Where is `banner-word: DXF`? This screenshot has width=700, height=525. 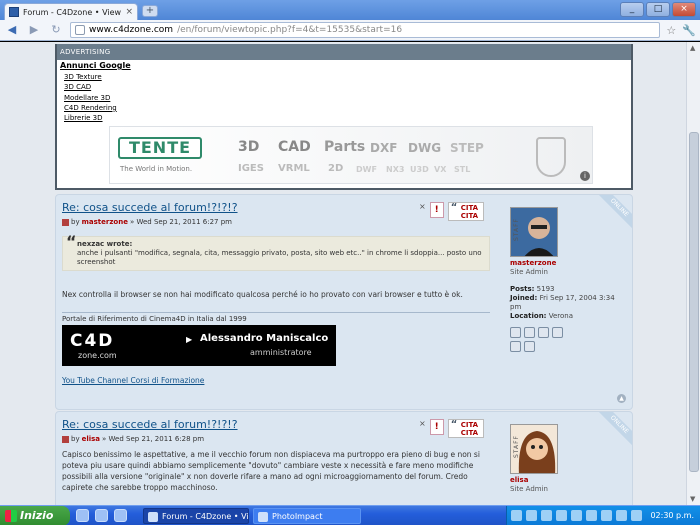 banner-word: DXF is located at coordinates (384, 148).